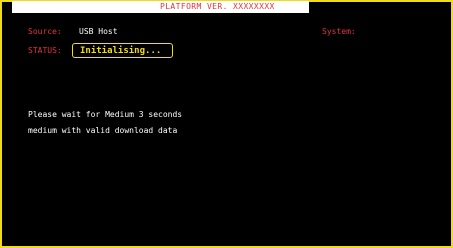 The width and height of the screenshot is (453, 248). I want to click on system-label: System:, so click(339, 31).